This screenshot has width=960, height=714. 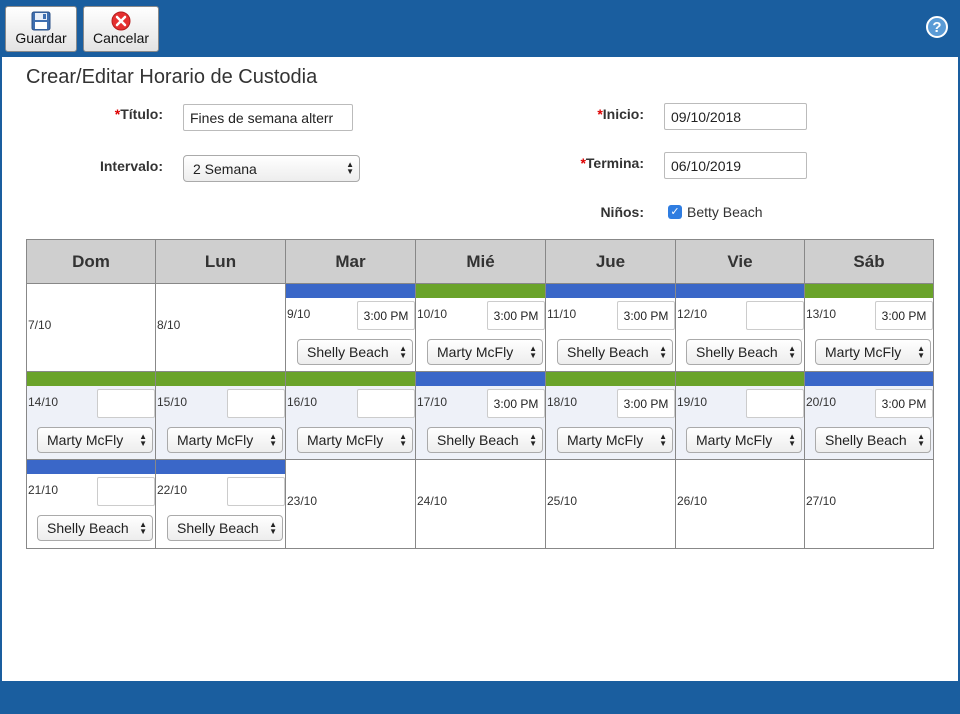 I want to click on day-header: Mié, so click(x=481, y=262).